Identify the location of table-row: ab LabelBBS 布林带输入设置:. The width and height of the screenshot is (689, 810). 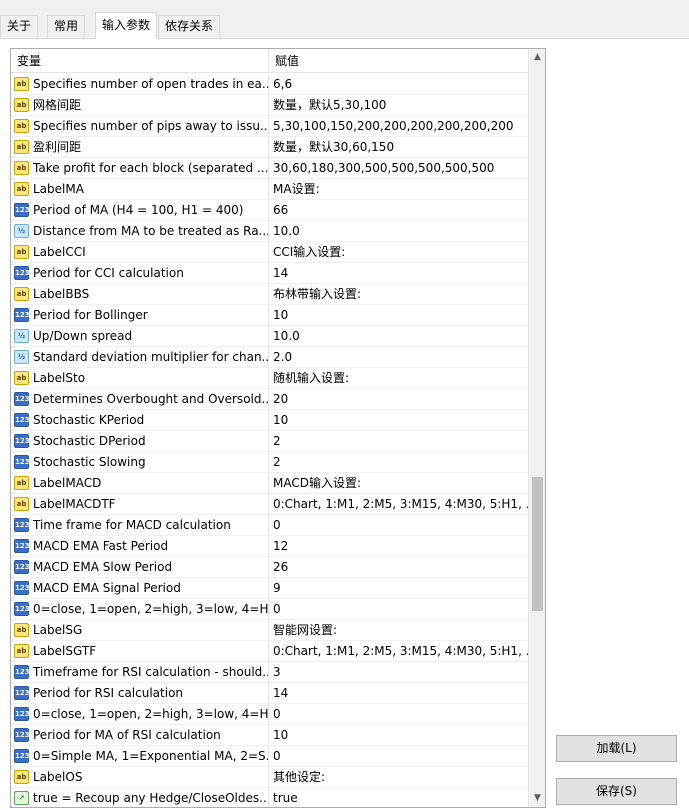
(270, 294).